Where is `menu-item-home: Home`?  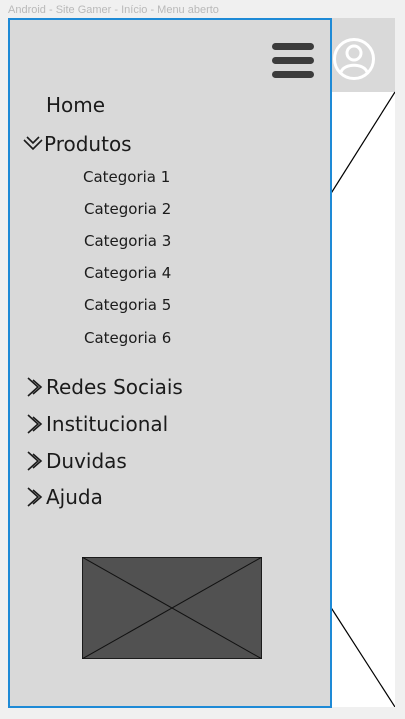 menu-item-home: Home is located at coordinates (75, 105).